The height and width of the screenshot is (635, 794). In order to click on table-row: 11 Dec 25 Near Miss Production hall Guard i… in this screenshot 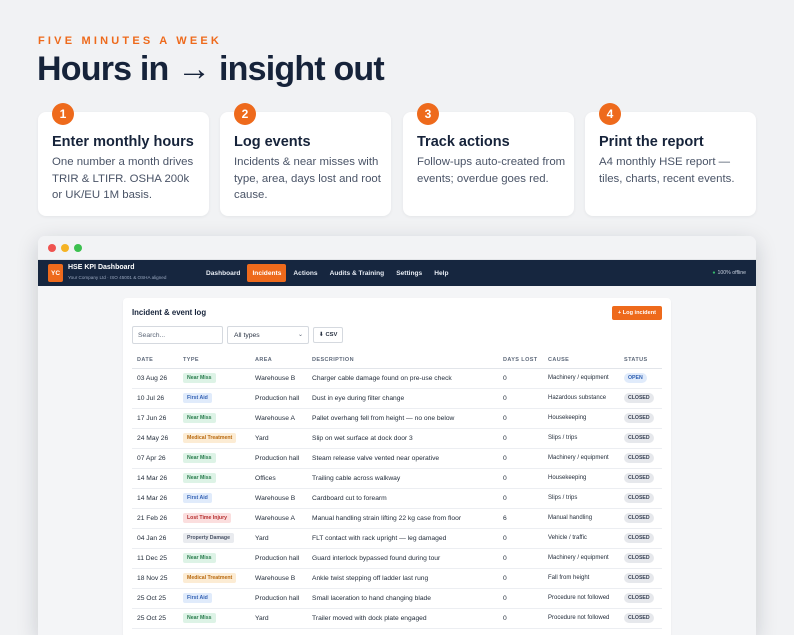, I will do `click(397, 558)`.